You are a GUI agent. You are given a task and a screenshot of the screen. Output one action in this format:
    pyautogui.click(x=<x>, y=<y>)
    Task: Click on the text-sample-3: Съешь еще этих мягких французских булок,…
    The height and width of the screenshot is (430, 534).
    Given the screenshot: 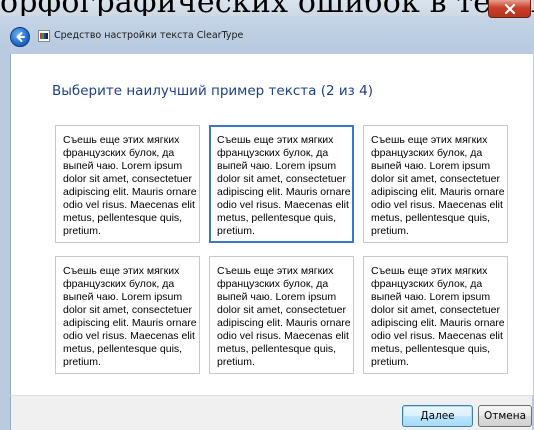 What is the action you would take?
    pyautogui.click(x=435, y=184)
    